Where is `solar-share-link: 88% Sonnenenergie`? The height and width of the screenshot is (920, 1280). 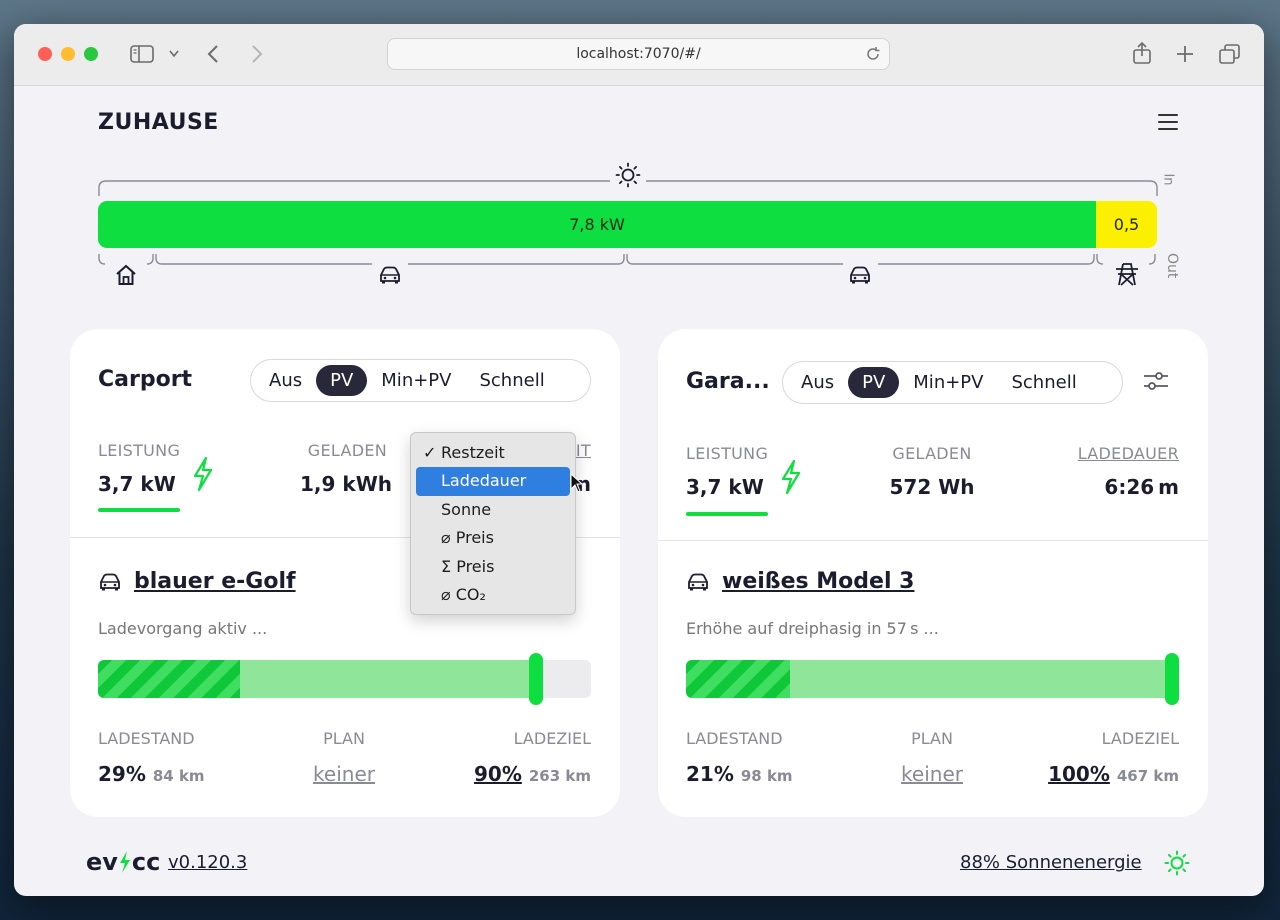
solar-share-link: 88% Sonnenenergie is located at coordinates (1051, 862).